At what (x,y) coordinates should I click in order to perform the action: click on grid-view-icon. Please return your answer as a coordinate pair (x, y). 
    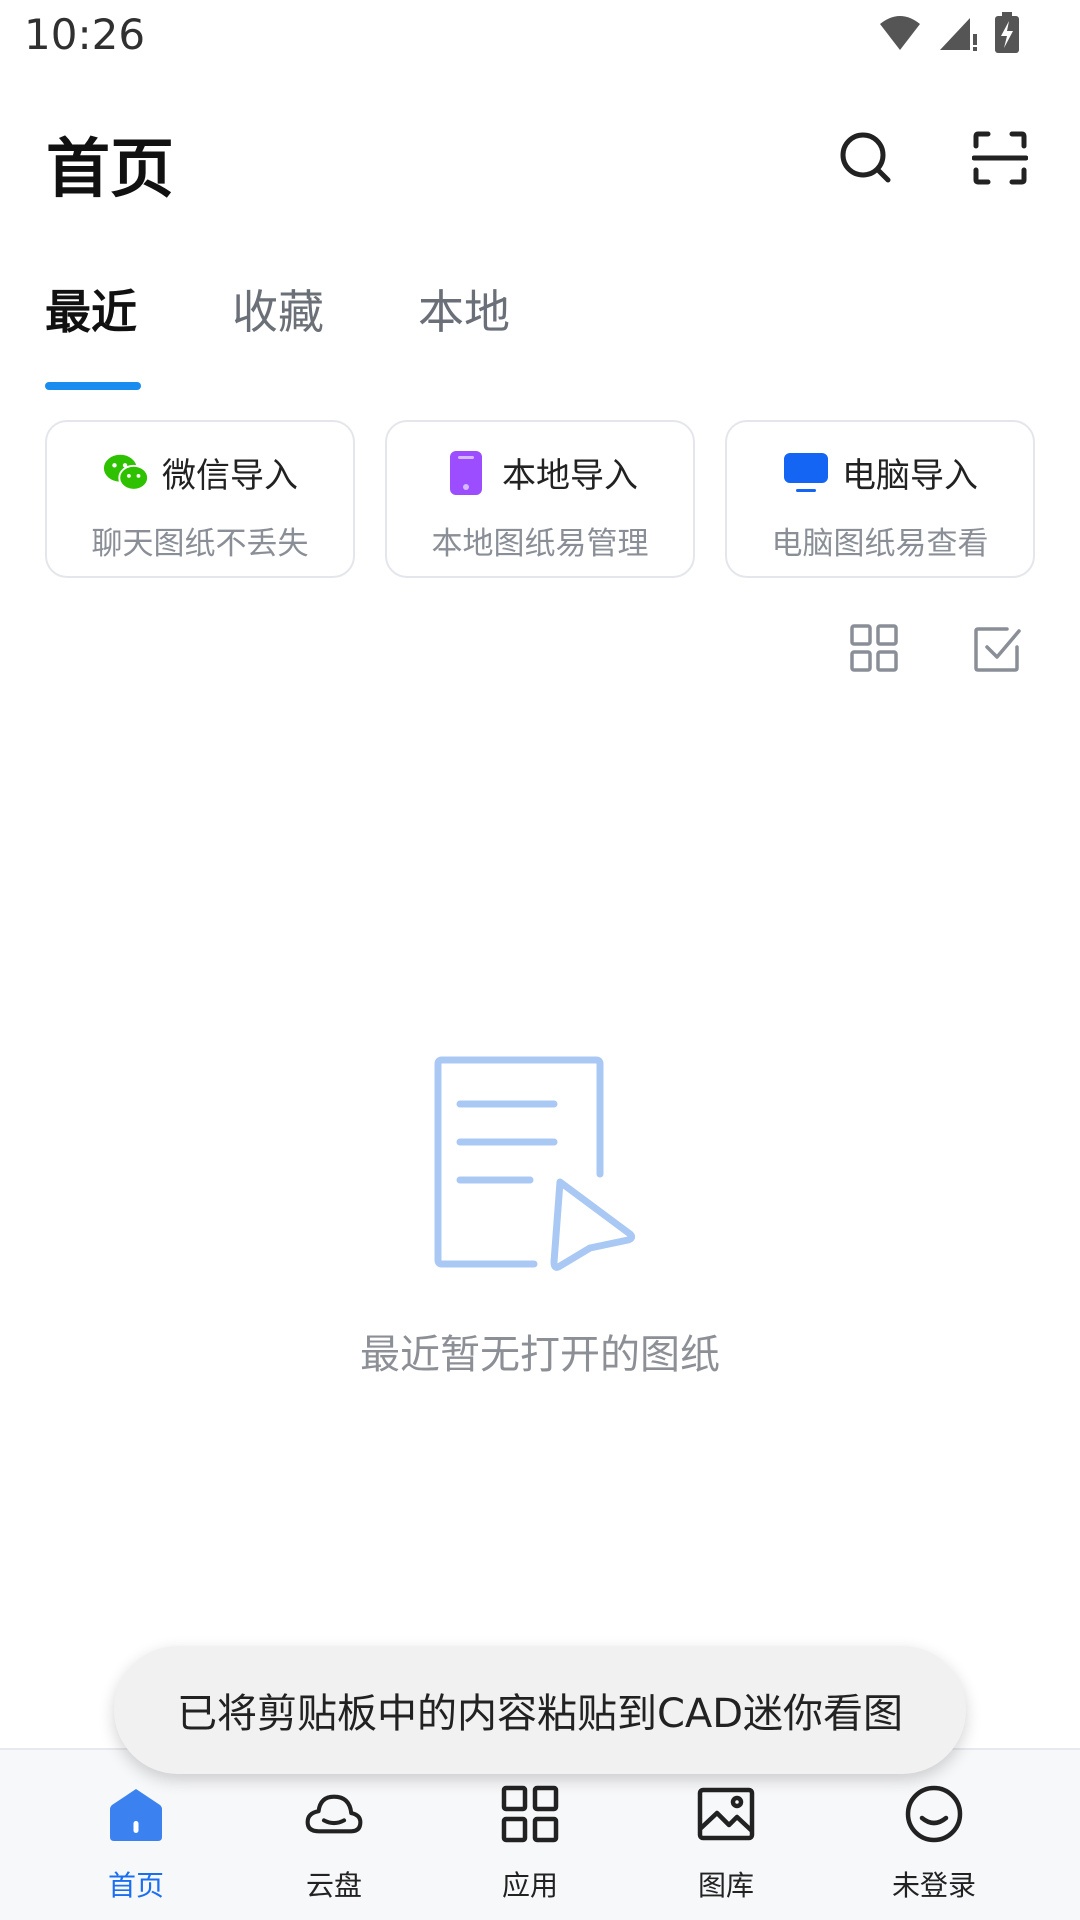
    Looking at the image, I should click on (874, 650).